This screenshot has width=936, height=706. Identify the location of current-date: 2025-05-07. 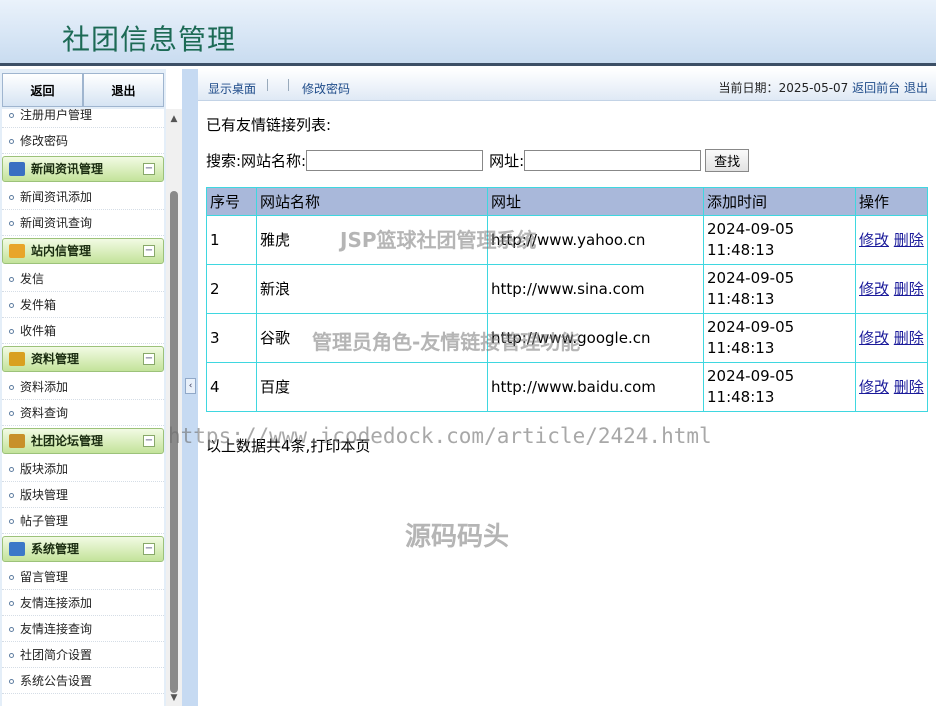
(813, 88).